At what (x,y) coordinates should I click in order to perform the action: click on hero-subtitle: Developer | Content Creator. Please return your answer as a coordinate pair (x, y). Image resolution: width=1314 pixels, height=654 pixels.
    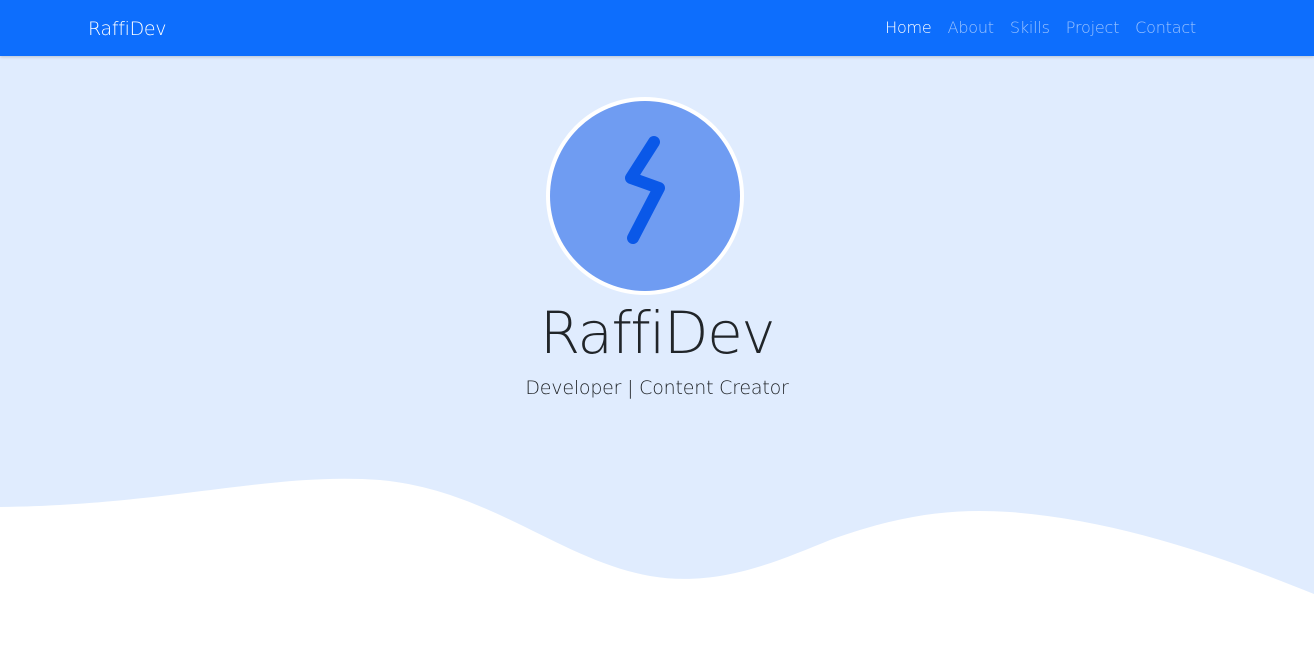
    Looking at the image, I should click on (657, 388).